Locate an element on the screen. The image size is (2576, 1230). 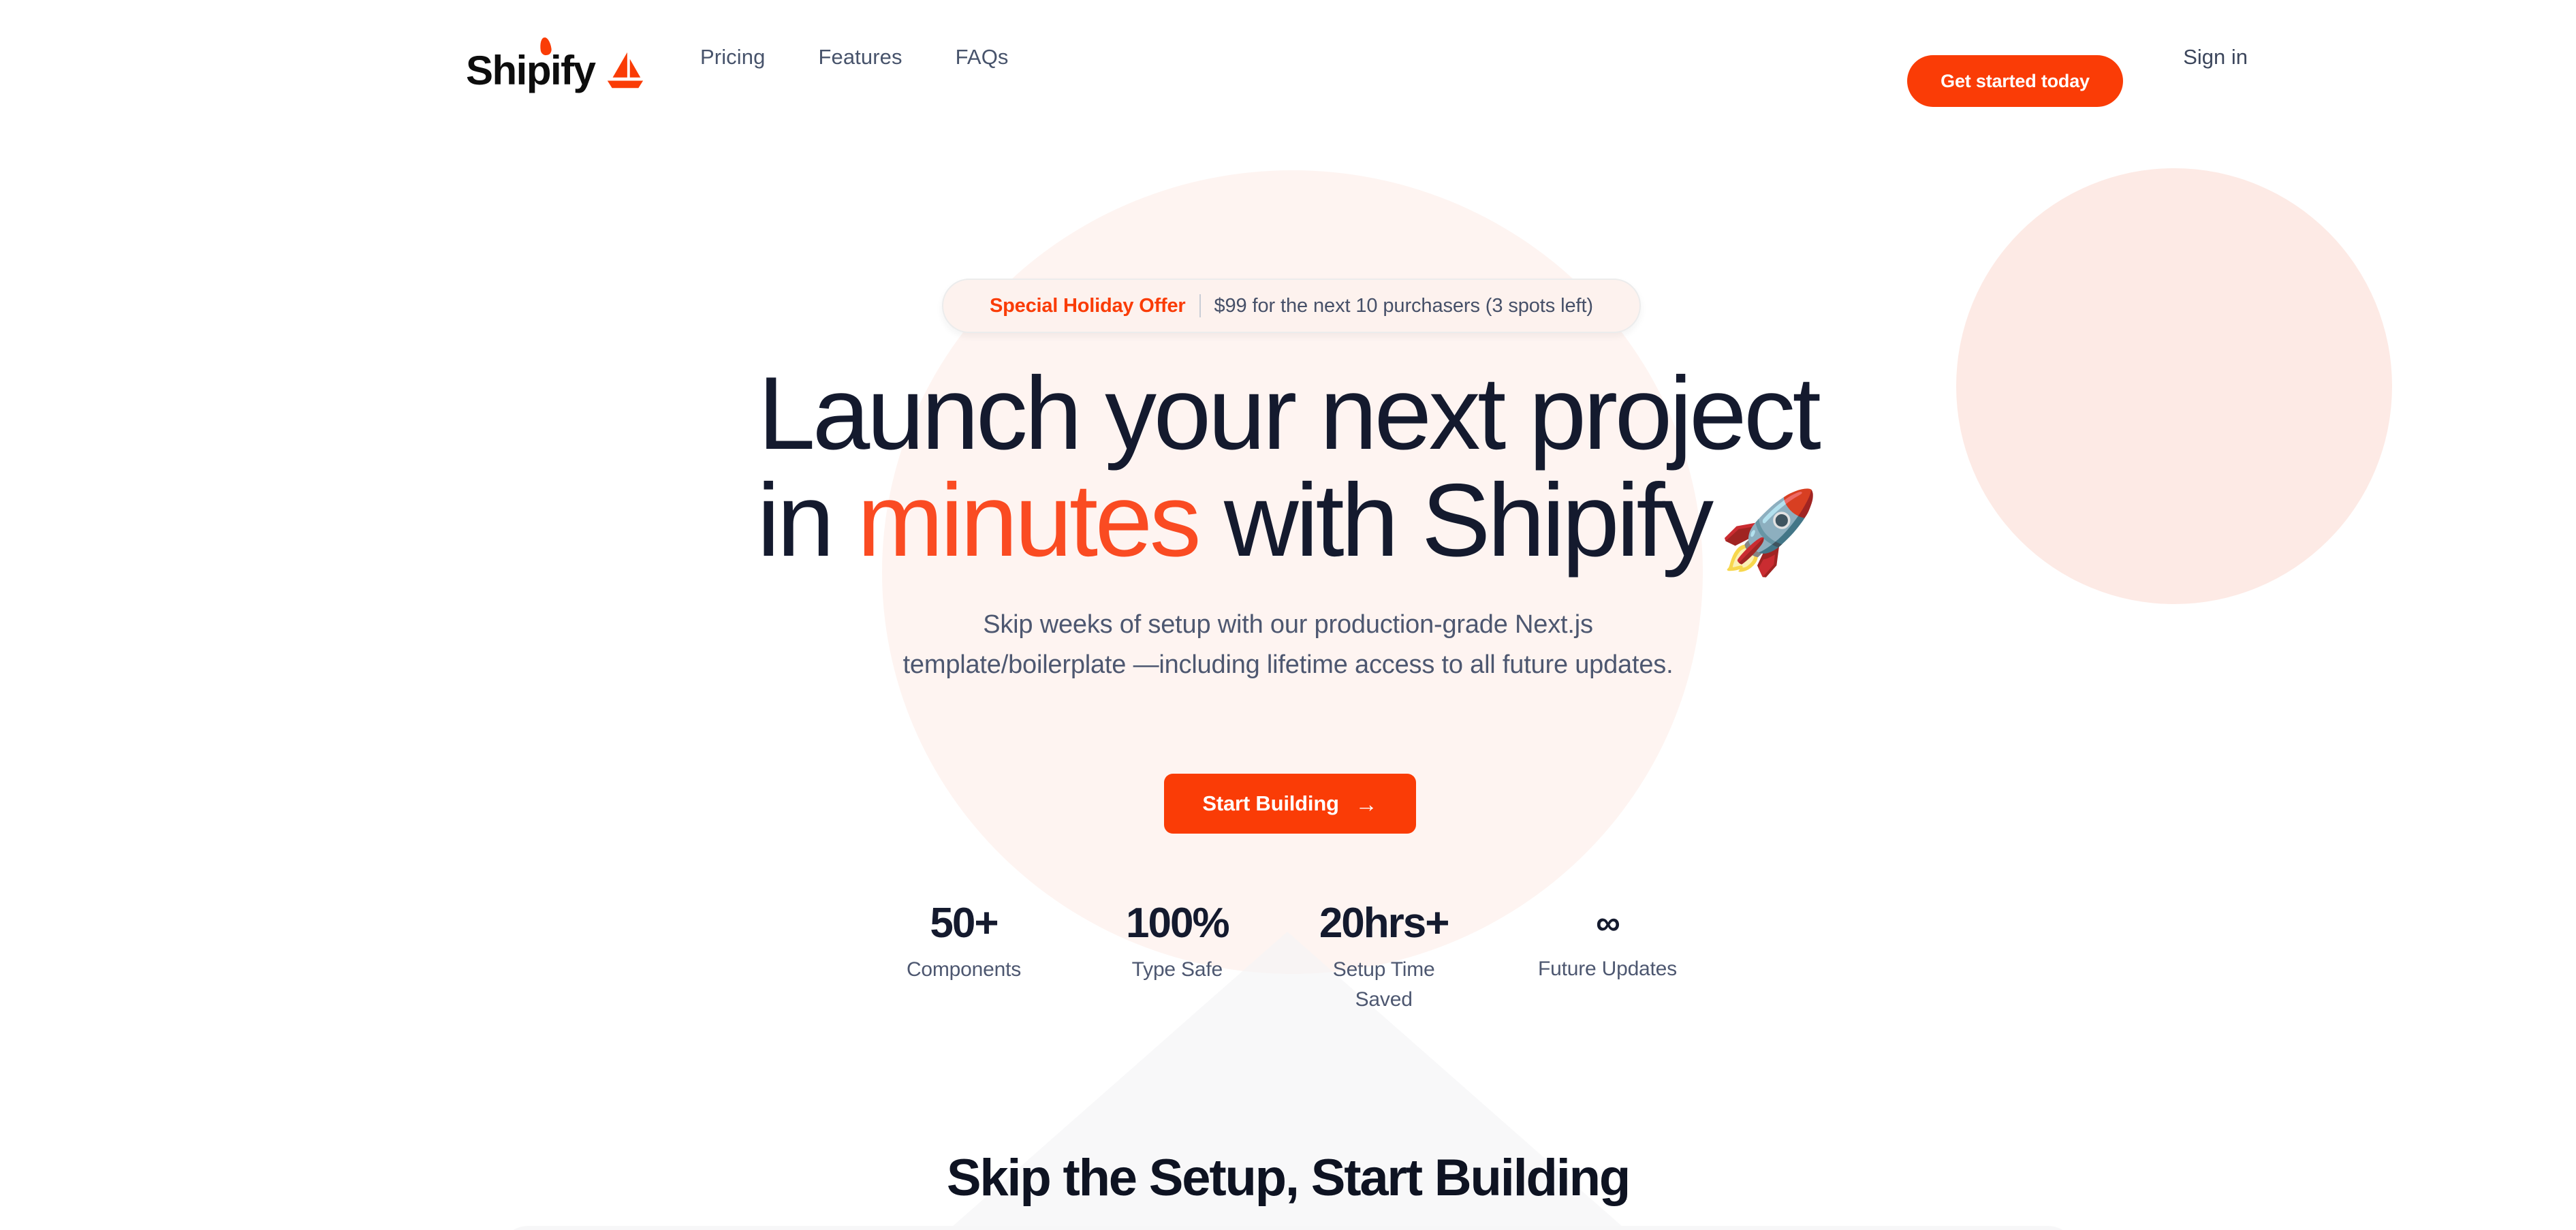
nav-item-features: Features is located at coordinates (860, 57).